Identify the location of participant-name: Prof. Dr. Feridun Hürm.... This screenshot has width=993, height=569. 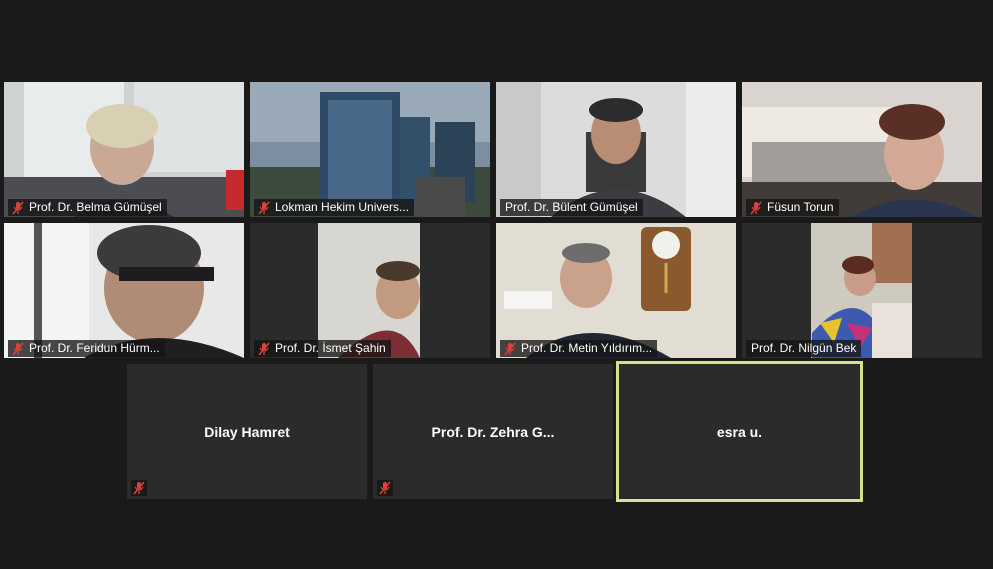
(94, 348).